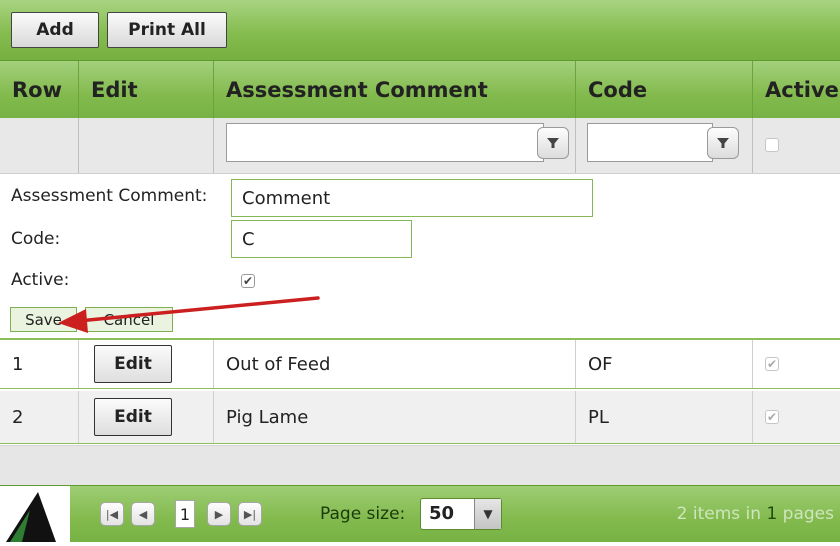  Describe the element at coordinates (420, 465) in the screenshot. I see `grid-footer-spacer` at that location.